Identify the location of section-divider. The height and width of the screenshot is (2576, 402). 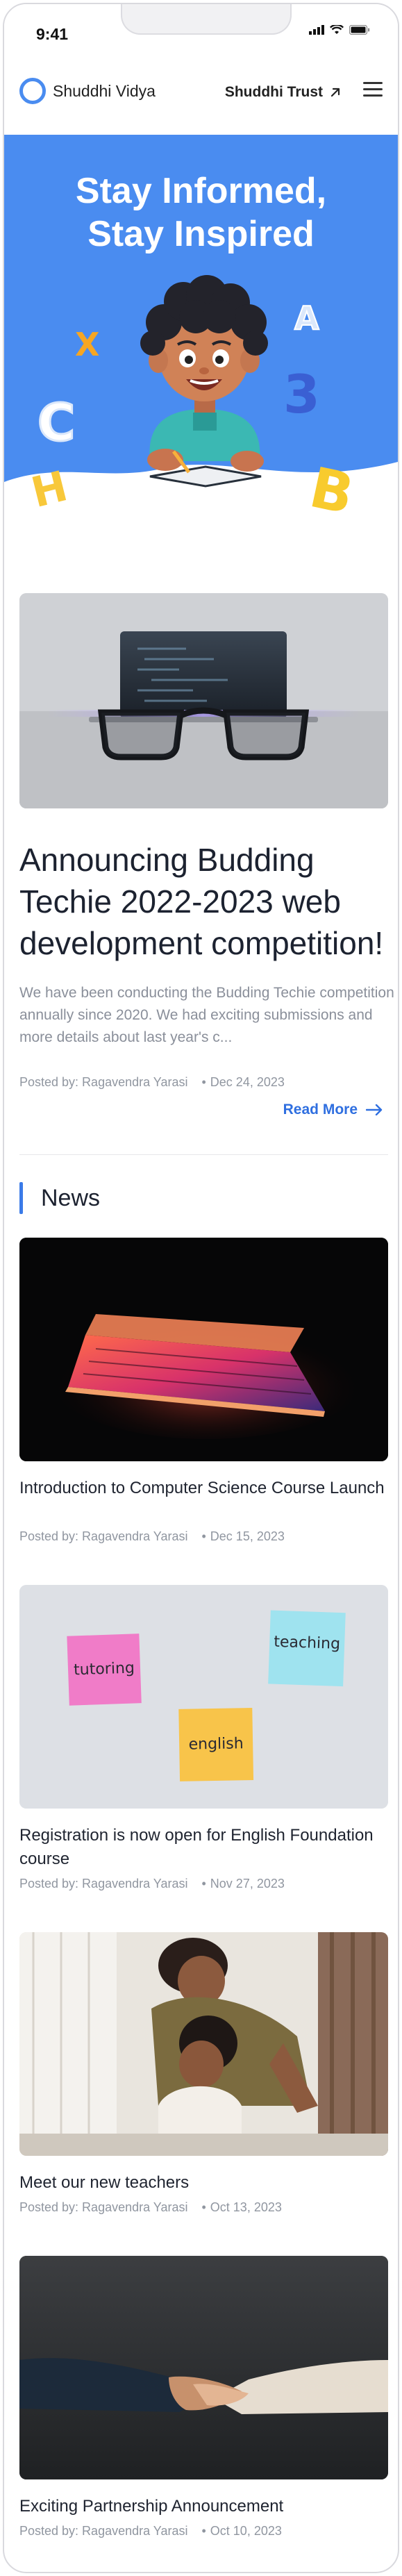
(204, 1154).